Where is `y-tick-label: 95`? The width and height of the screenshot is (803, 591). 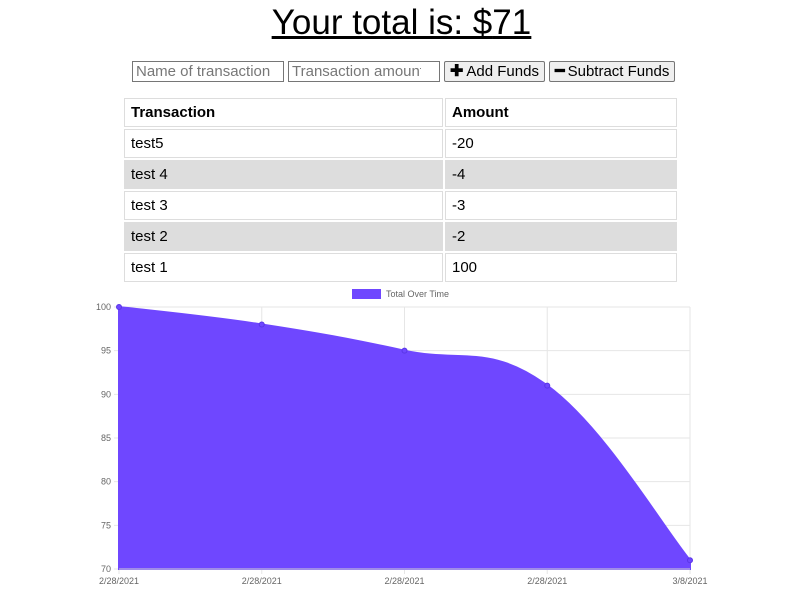 y-tick-label: 95 is located at coordinates (106, 351).